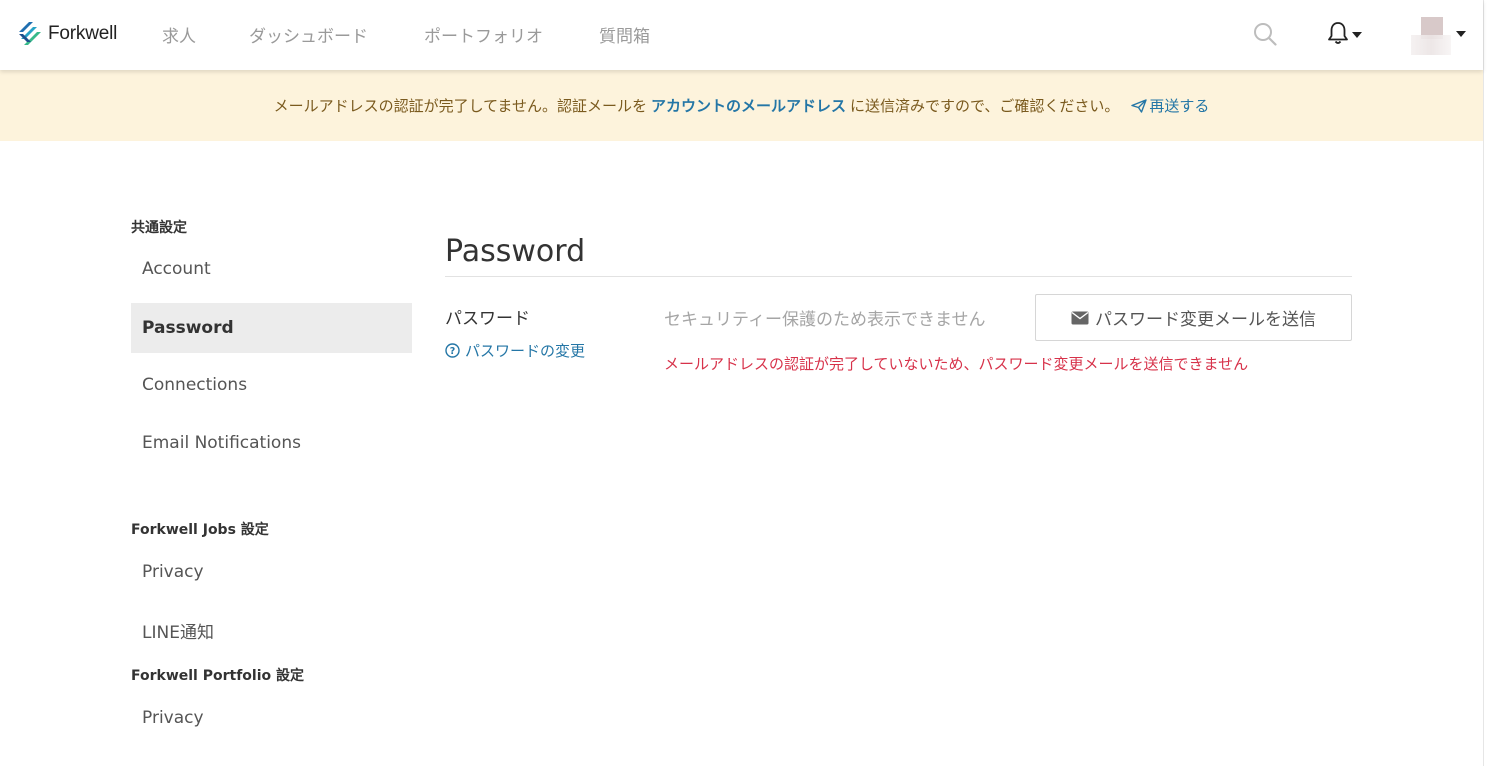 Image resolution: width=1487 pixels, height=766 pixels. I want to click on sidebar-heading-jobs: Forkwell Jobs 設定, so click(200, 530).